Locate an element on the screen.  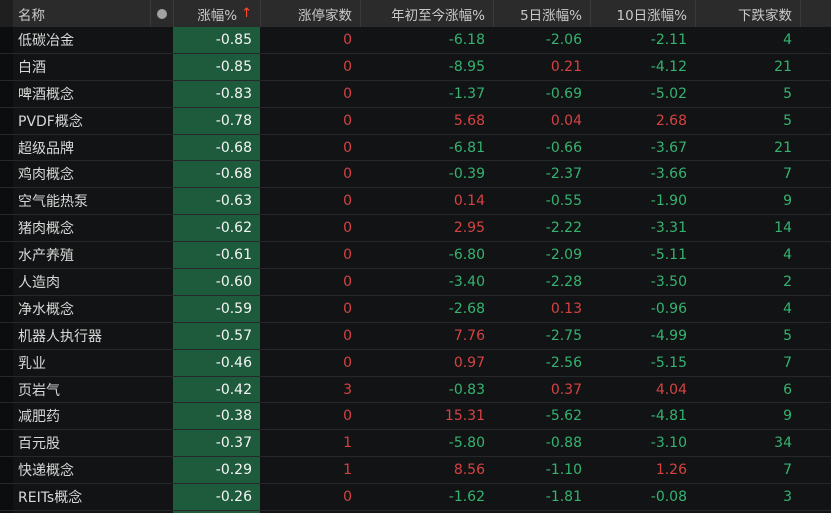
table-header: 名称 涨幅% ↑ 涨停家数 年初至今涨幅% 5日涨幅% 10日涨幅% 下跌家数 is located at coordinates (415, 13).